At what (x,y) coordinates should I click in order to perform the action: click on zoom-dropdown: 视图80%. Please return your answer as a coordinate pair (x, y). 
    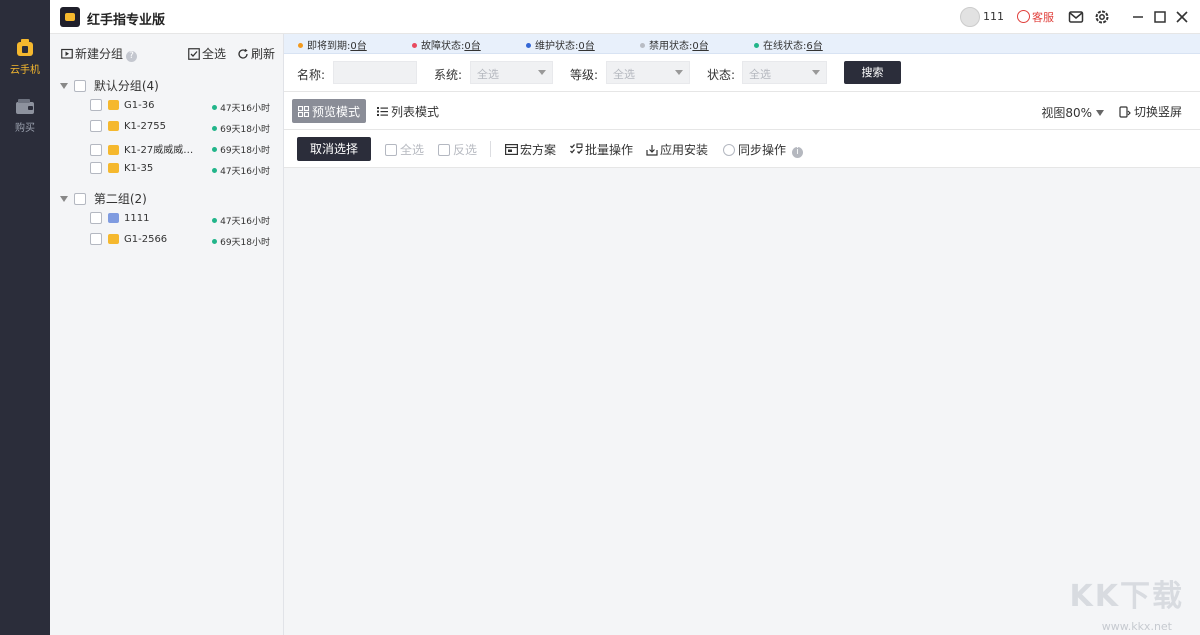
    Looking at the image, I should click on (1072, 112).